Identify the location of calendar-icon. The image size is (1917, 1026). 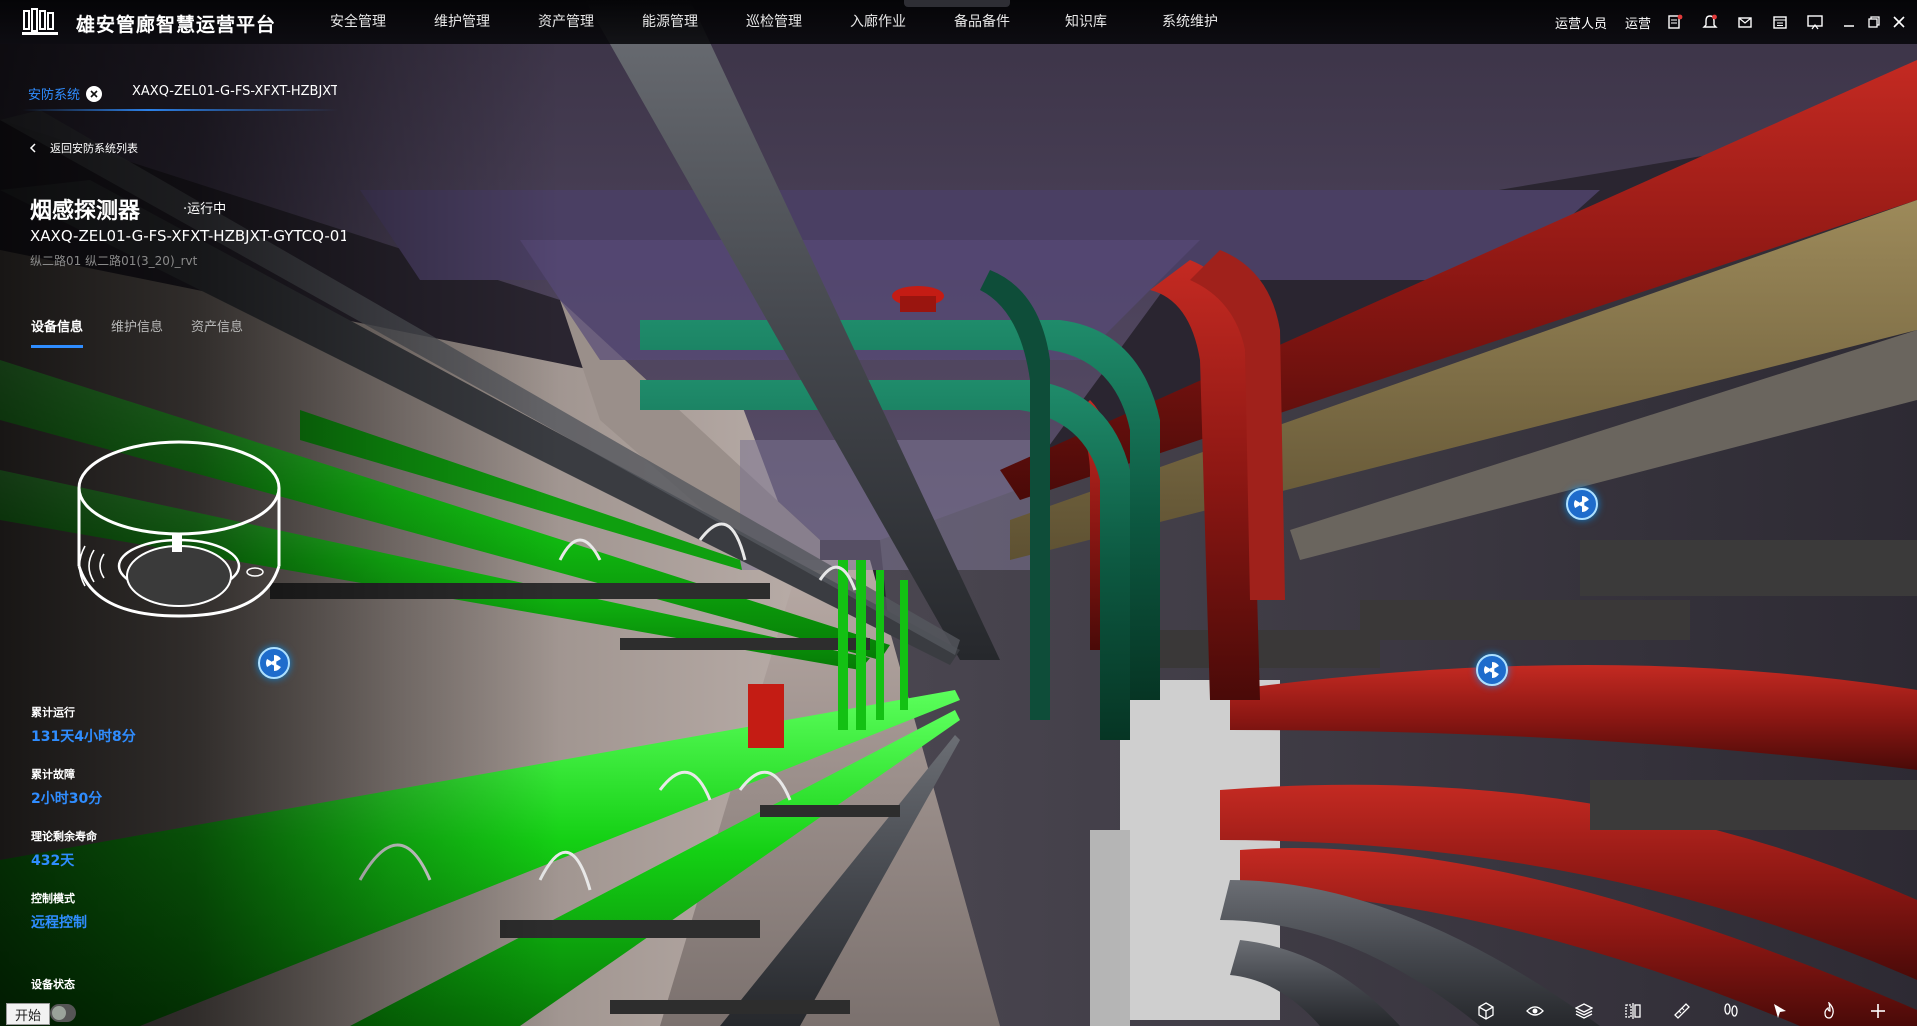
(1780, 22).